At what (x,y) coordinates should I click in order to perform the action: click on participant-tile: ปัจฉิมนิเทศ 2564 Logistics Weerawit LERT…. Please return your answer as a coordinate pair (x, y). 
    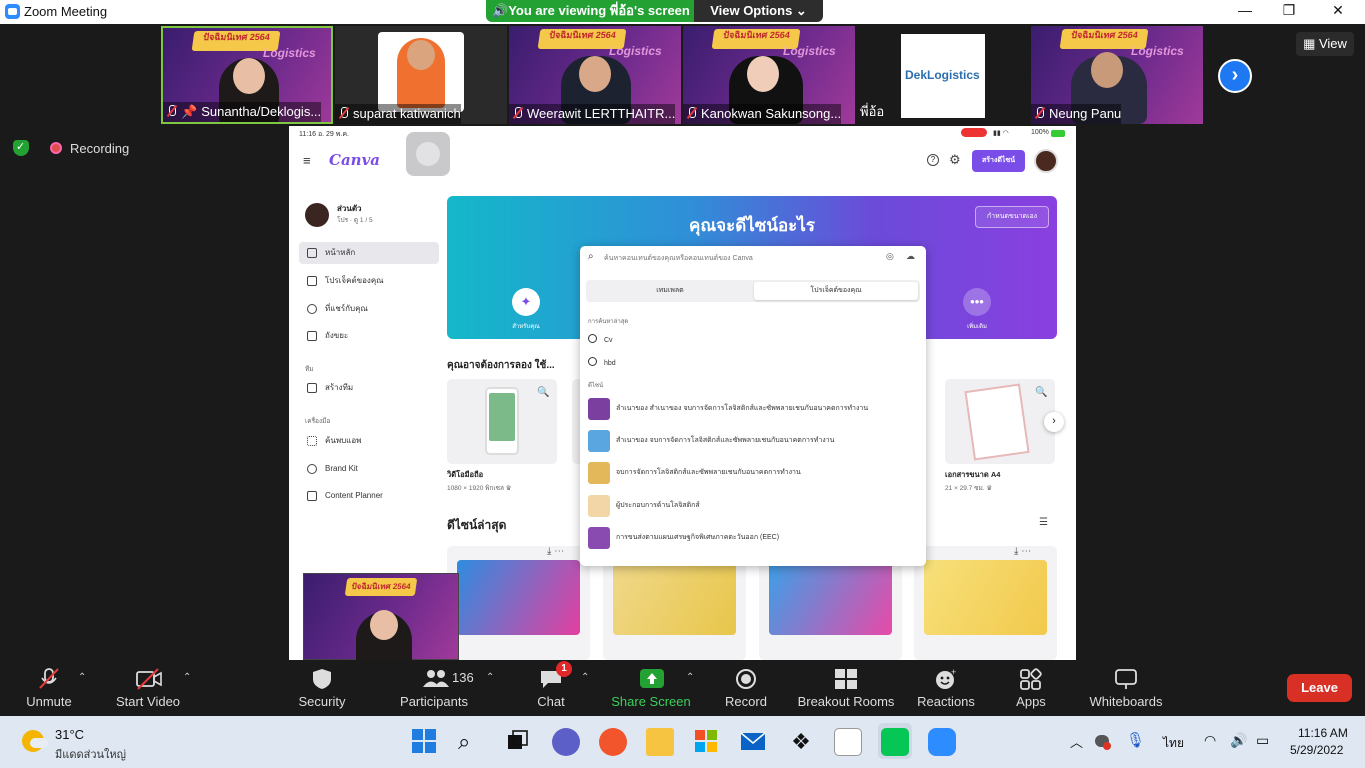
    Looking at the image, I should click on (595, 75).